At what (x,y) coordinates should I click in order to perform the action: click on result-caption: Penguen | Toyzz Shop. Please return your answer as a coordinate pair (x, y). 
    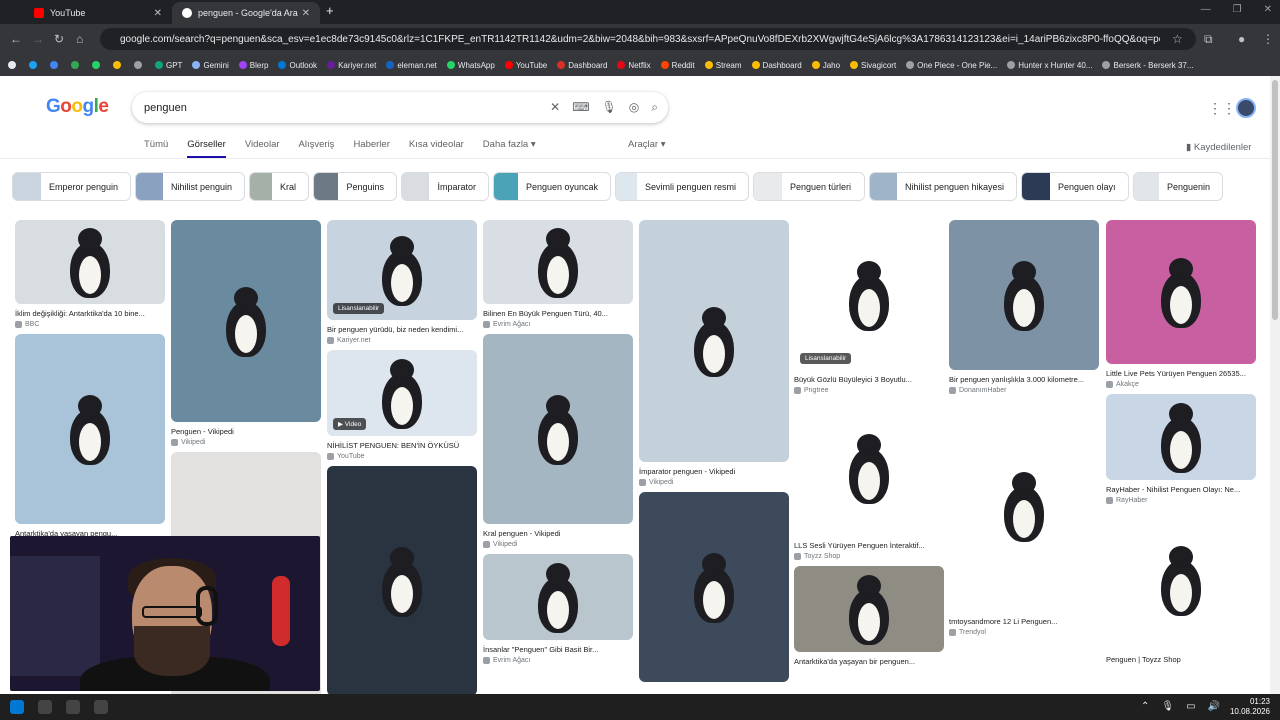
    Looking at the image, I should click on (1181, 659).